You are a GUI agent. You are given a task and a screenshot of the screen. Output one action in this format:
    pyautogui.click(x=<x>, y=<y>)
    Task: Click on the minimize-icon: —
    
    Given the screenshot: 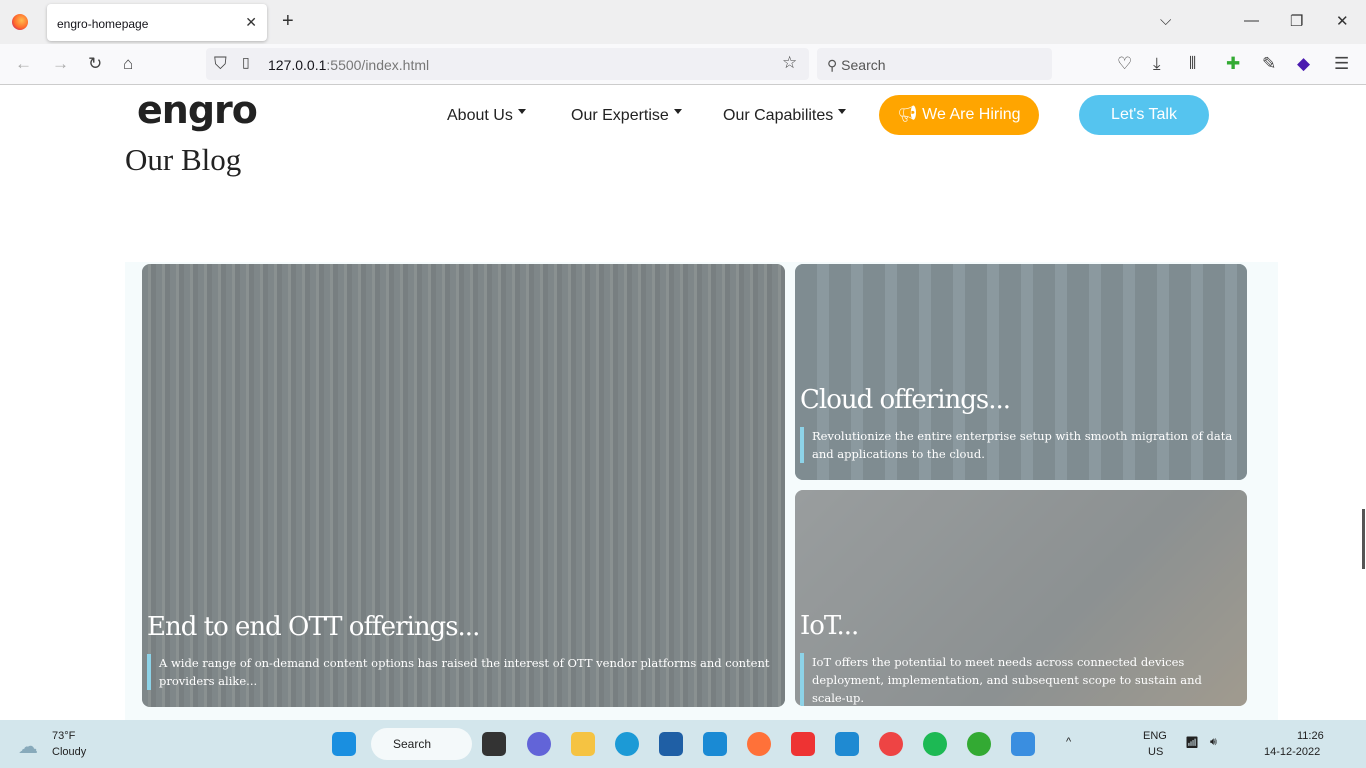 What is the action you would take?
    pyautogui.click(x=1251, y=20)
    